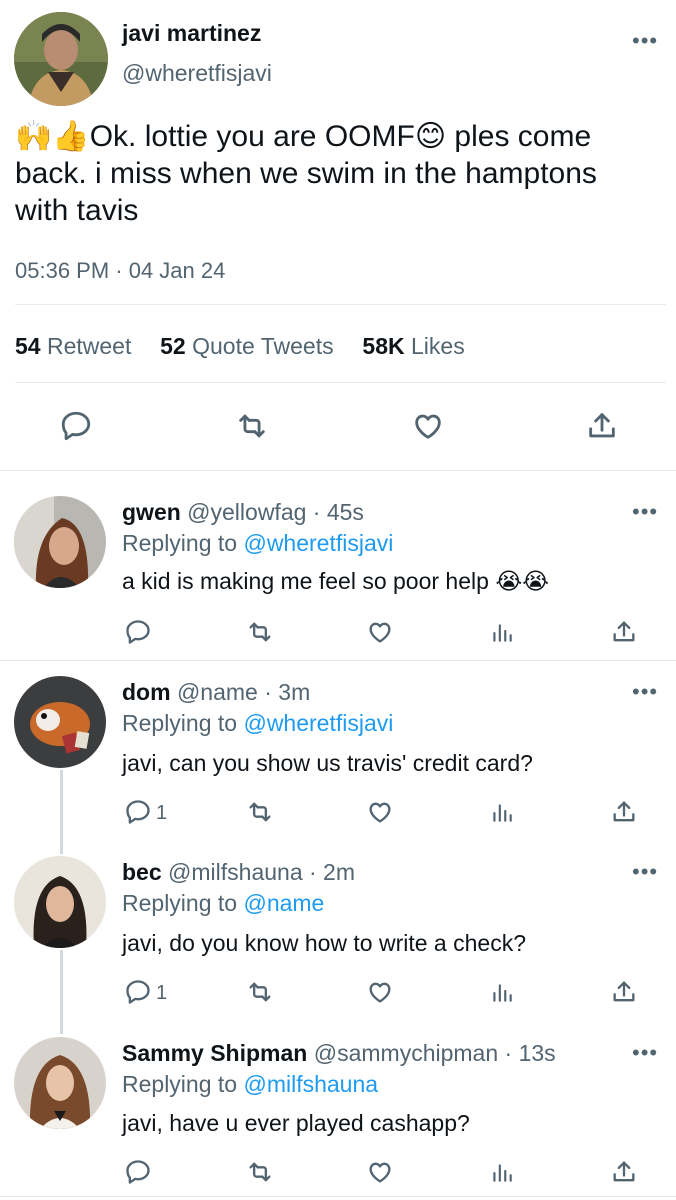 This screenshot has height=1200, width=676. Describe the element at coordinates (151, 512) in the screenshot. I see `reply-display-name: gwen` at that location.